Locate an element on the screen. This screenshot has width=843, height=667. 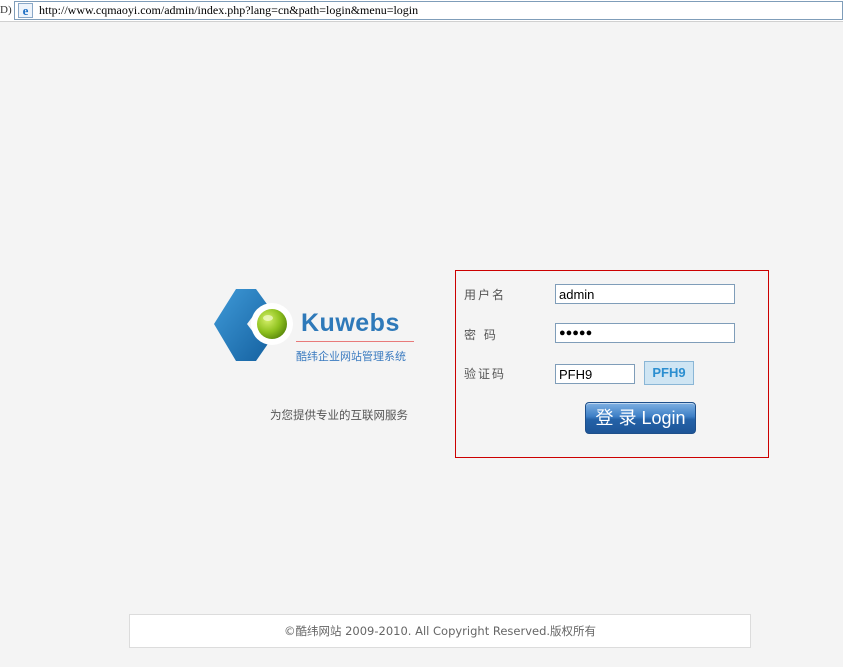
username-label: 用户名 is located at coordinates (485, 295).